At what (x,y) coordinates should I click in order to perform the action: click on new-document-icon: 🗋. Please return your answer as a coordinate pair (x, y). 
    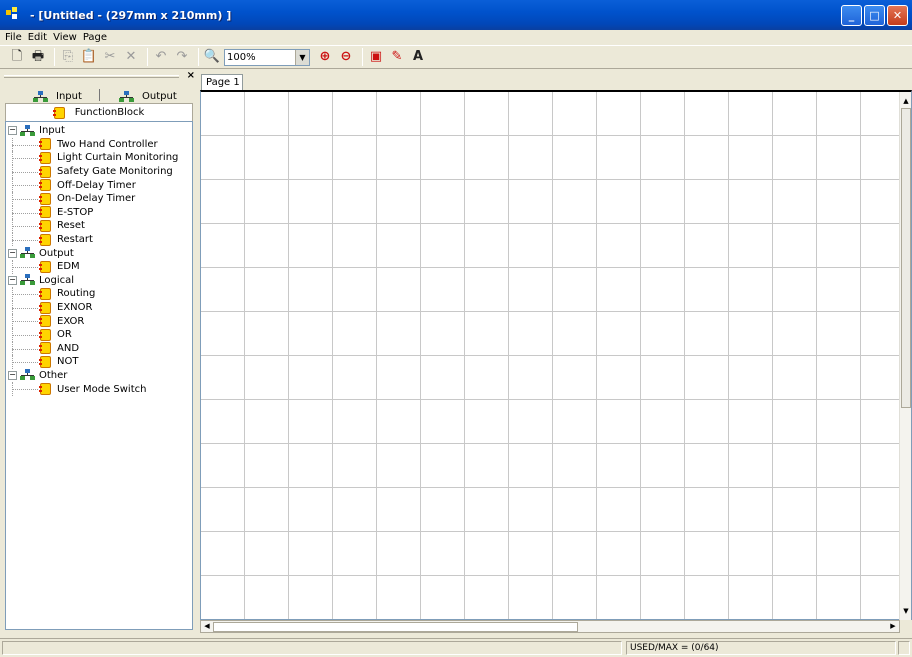
    Looking at the image, I should click on (17, 57).